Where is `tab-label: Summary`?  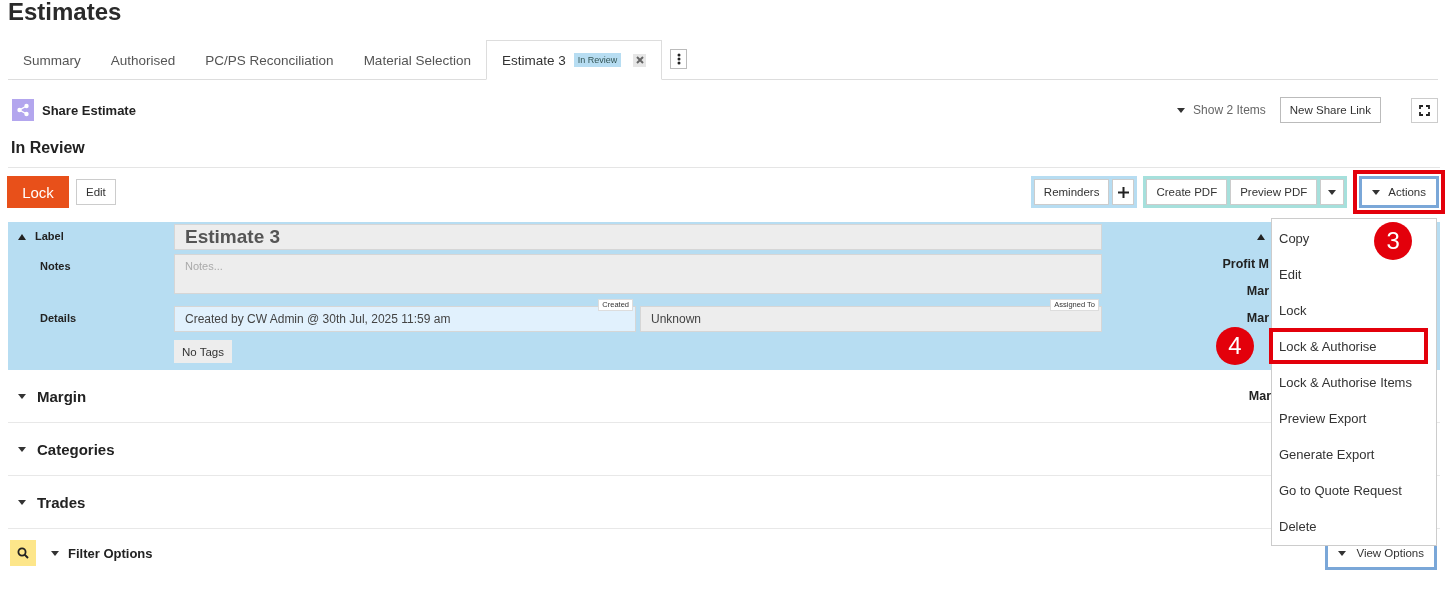
tab-label: Summary is located at coordinates (52, 60).